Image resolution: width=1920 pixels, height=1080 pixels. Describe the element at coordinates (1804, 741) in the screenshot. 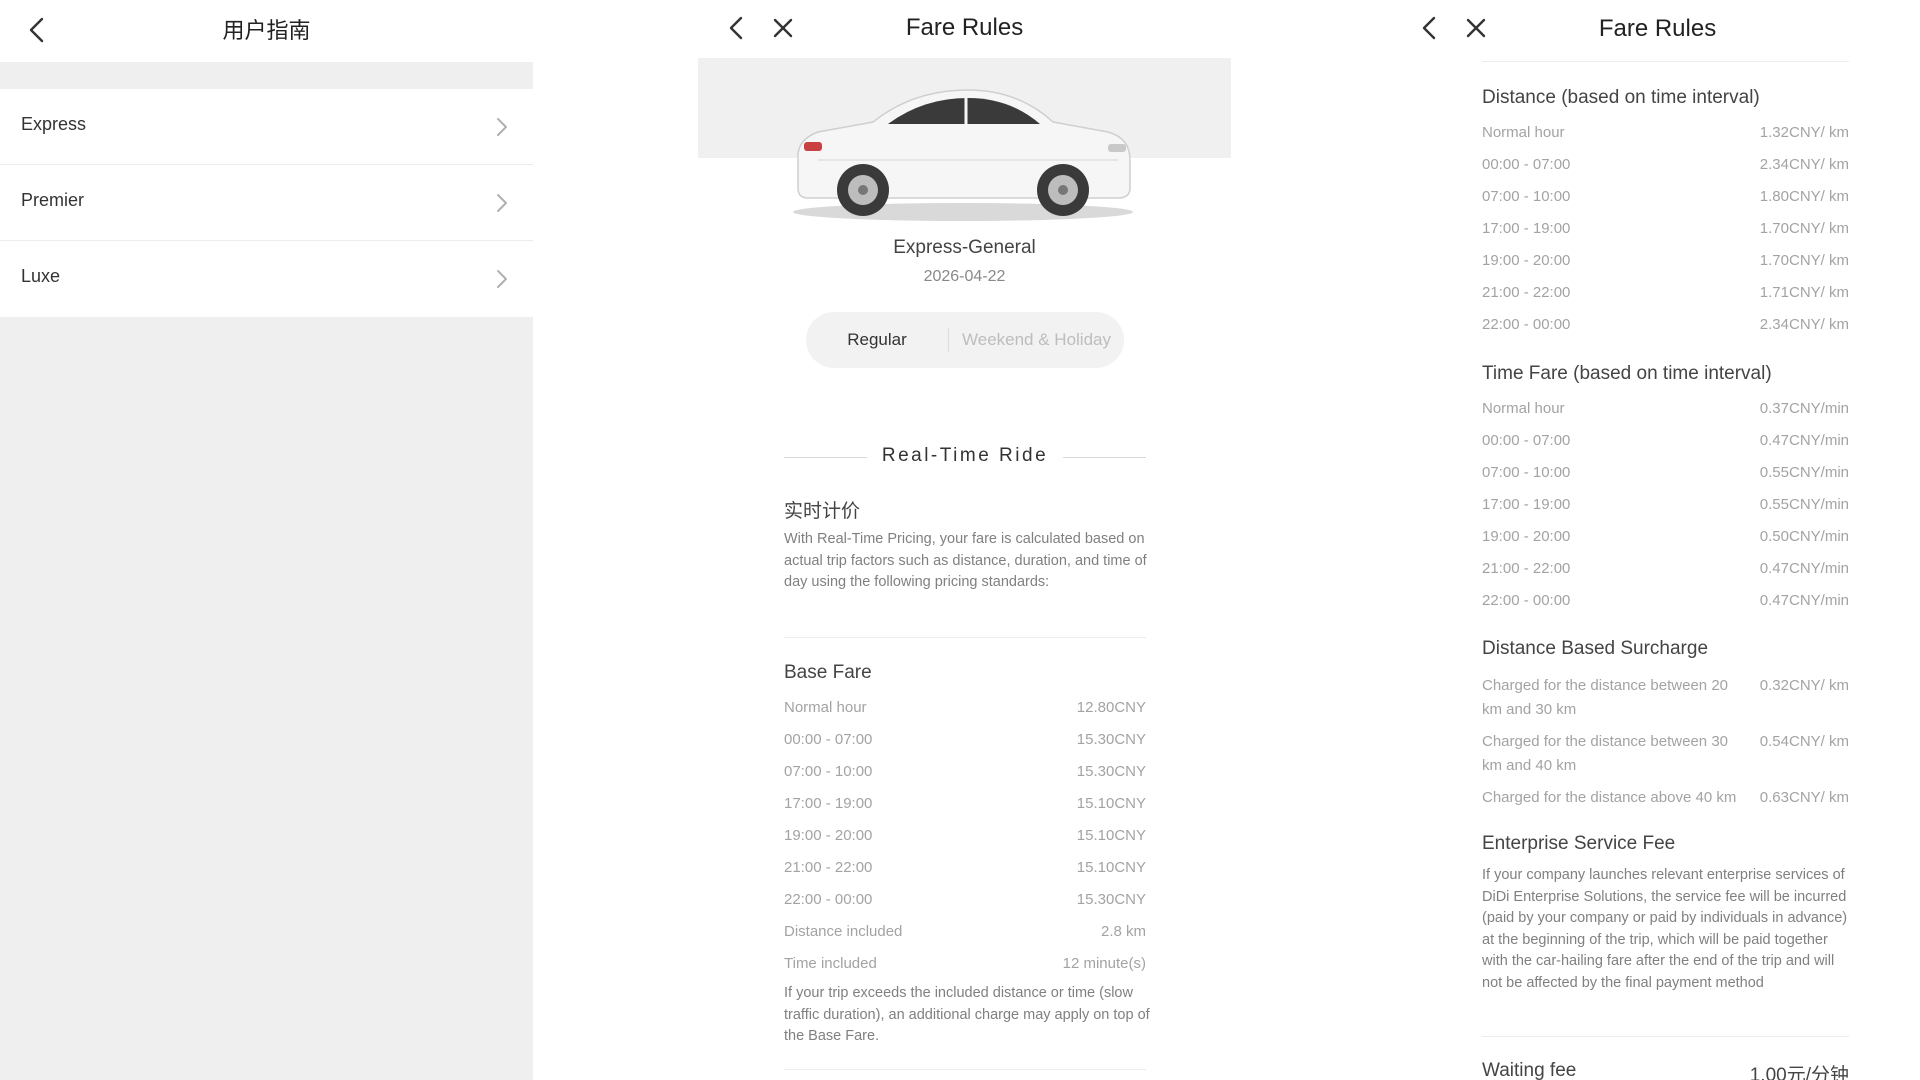

I see `row-value: 0.54CNY/ km` at that location.